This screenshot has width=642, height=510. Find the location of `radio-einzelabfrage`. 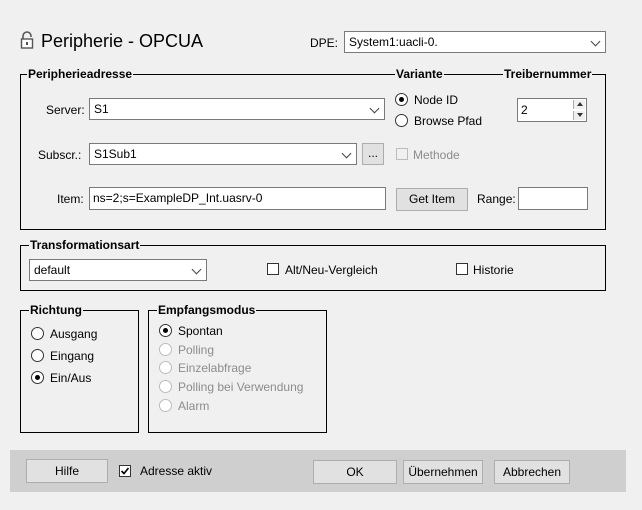

radio-einzelabfrage is located at coordinates (165, 367).